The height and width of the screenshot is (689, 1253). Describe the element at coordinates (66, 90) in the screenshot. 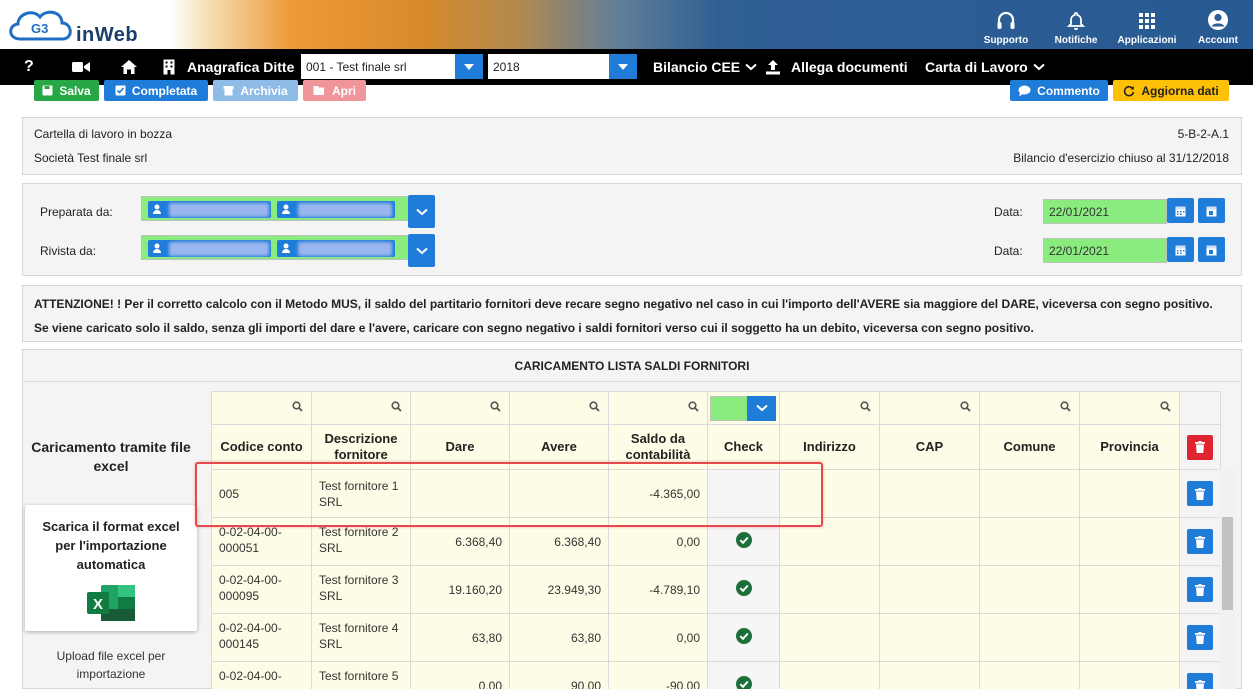

I see `salva-button: Salva` at that location.